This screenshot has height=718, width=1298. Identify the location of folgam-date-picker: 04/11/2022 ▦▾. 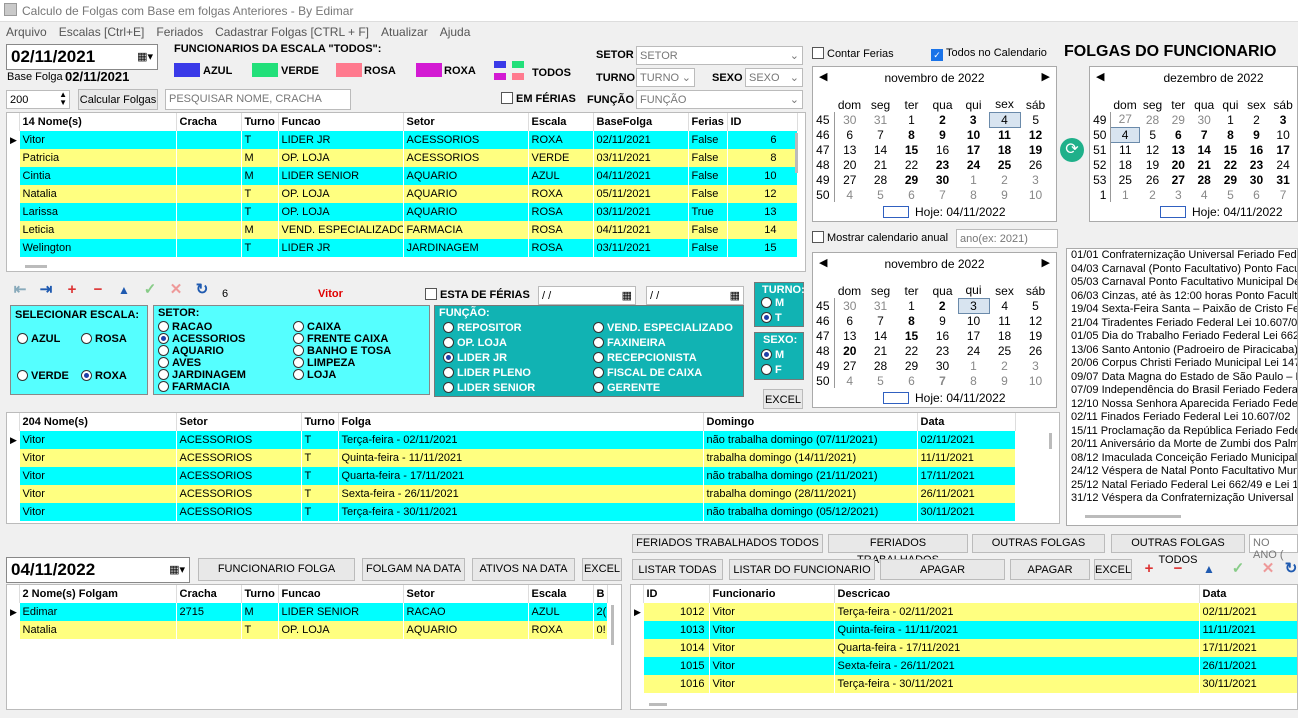
(98, 570).